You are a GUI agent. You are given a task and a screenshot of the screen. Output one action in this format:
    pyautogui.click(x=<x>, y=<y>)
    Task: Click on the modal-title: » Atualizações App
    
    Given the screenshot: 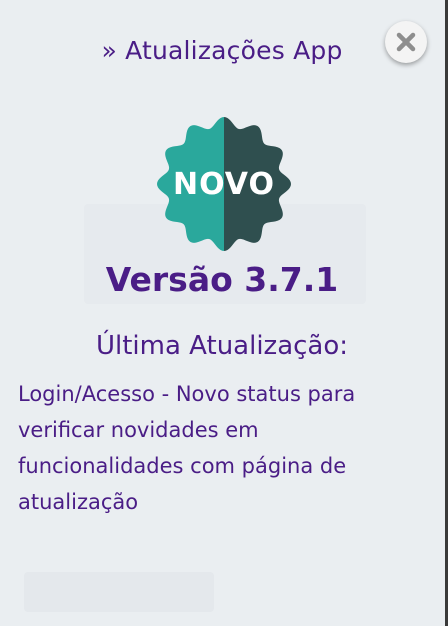 What is the action you would take?
    pyautogui.click(x=222, y=50)
    